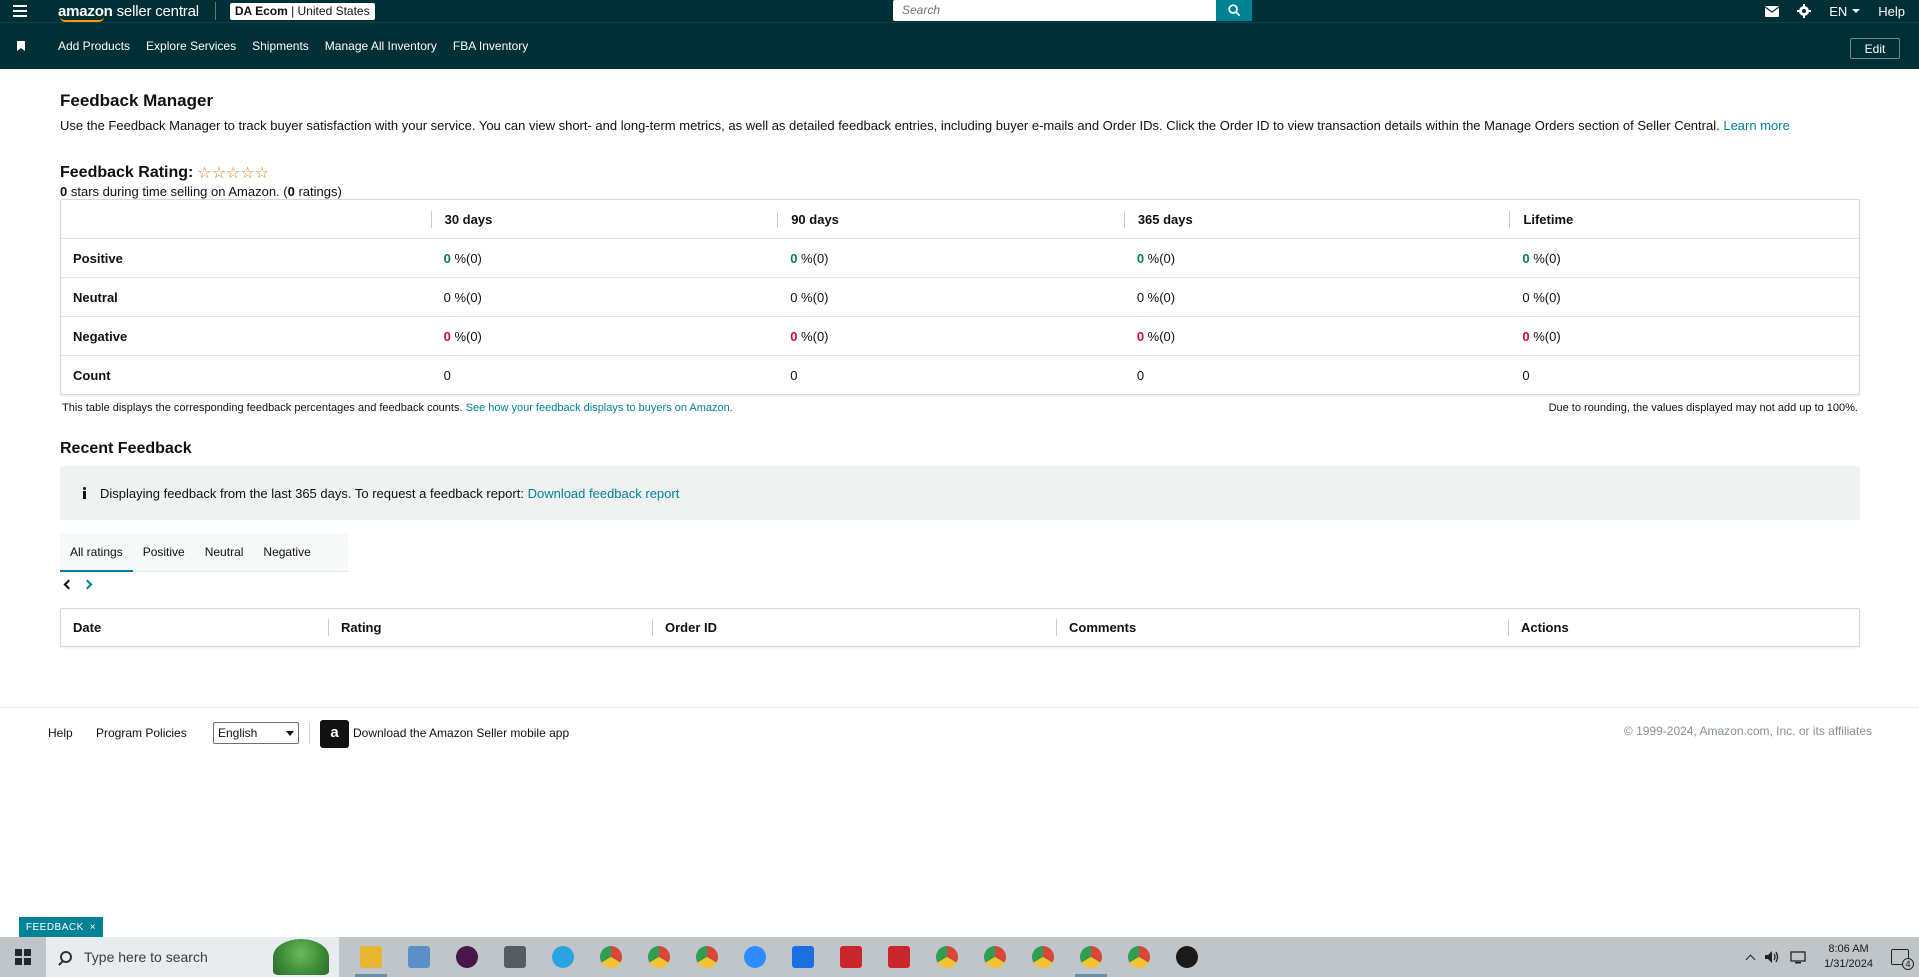 The image size is (1919, 977). Describe the element at coordinates (61, 927) in the screenshot. I see `feedback-widget-button: FEEDBACK ×` at that location.